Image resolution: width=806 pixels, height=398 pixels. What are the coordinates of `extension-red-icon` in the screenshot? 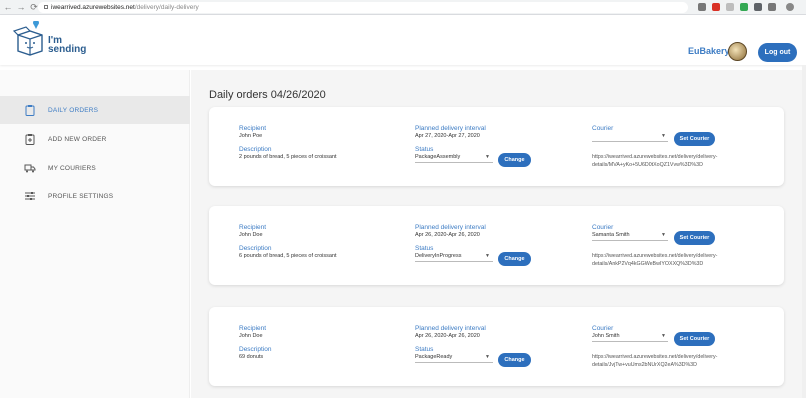 It's located at (730, 7).